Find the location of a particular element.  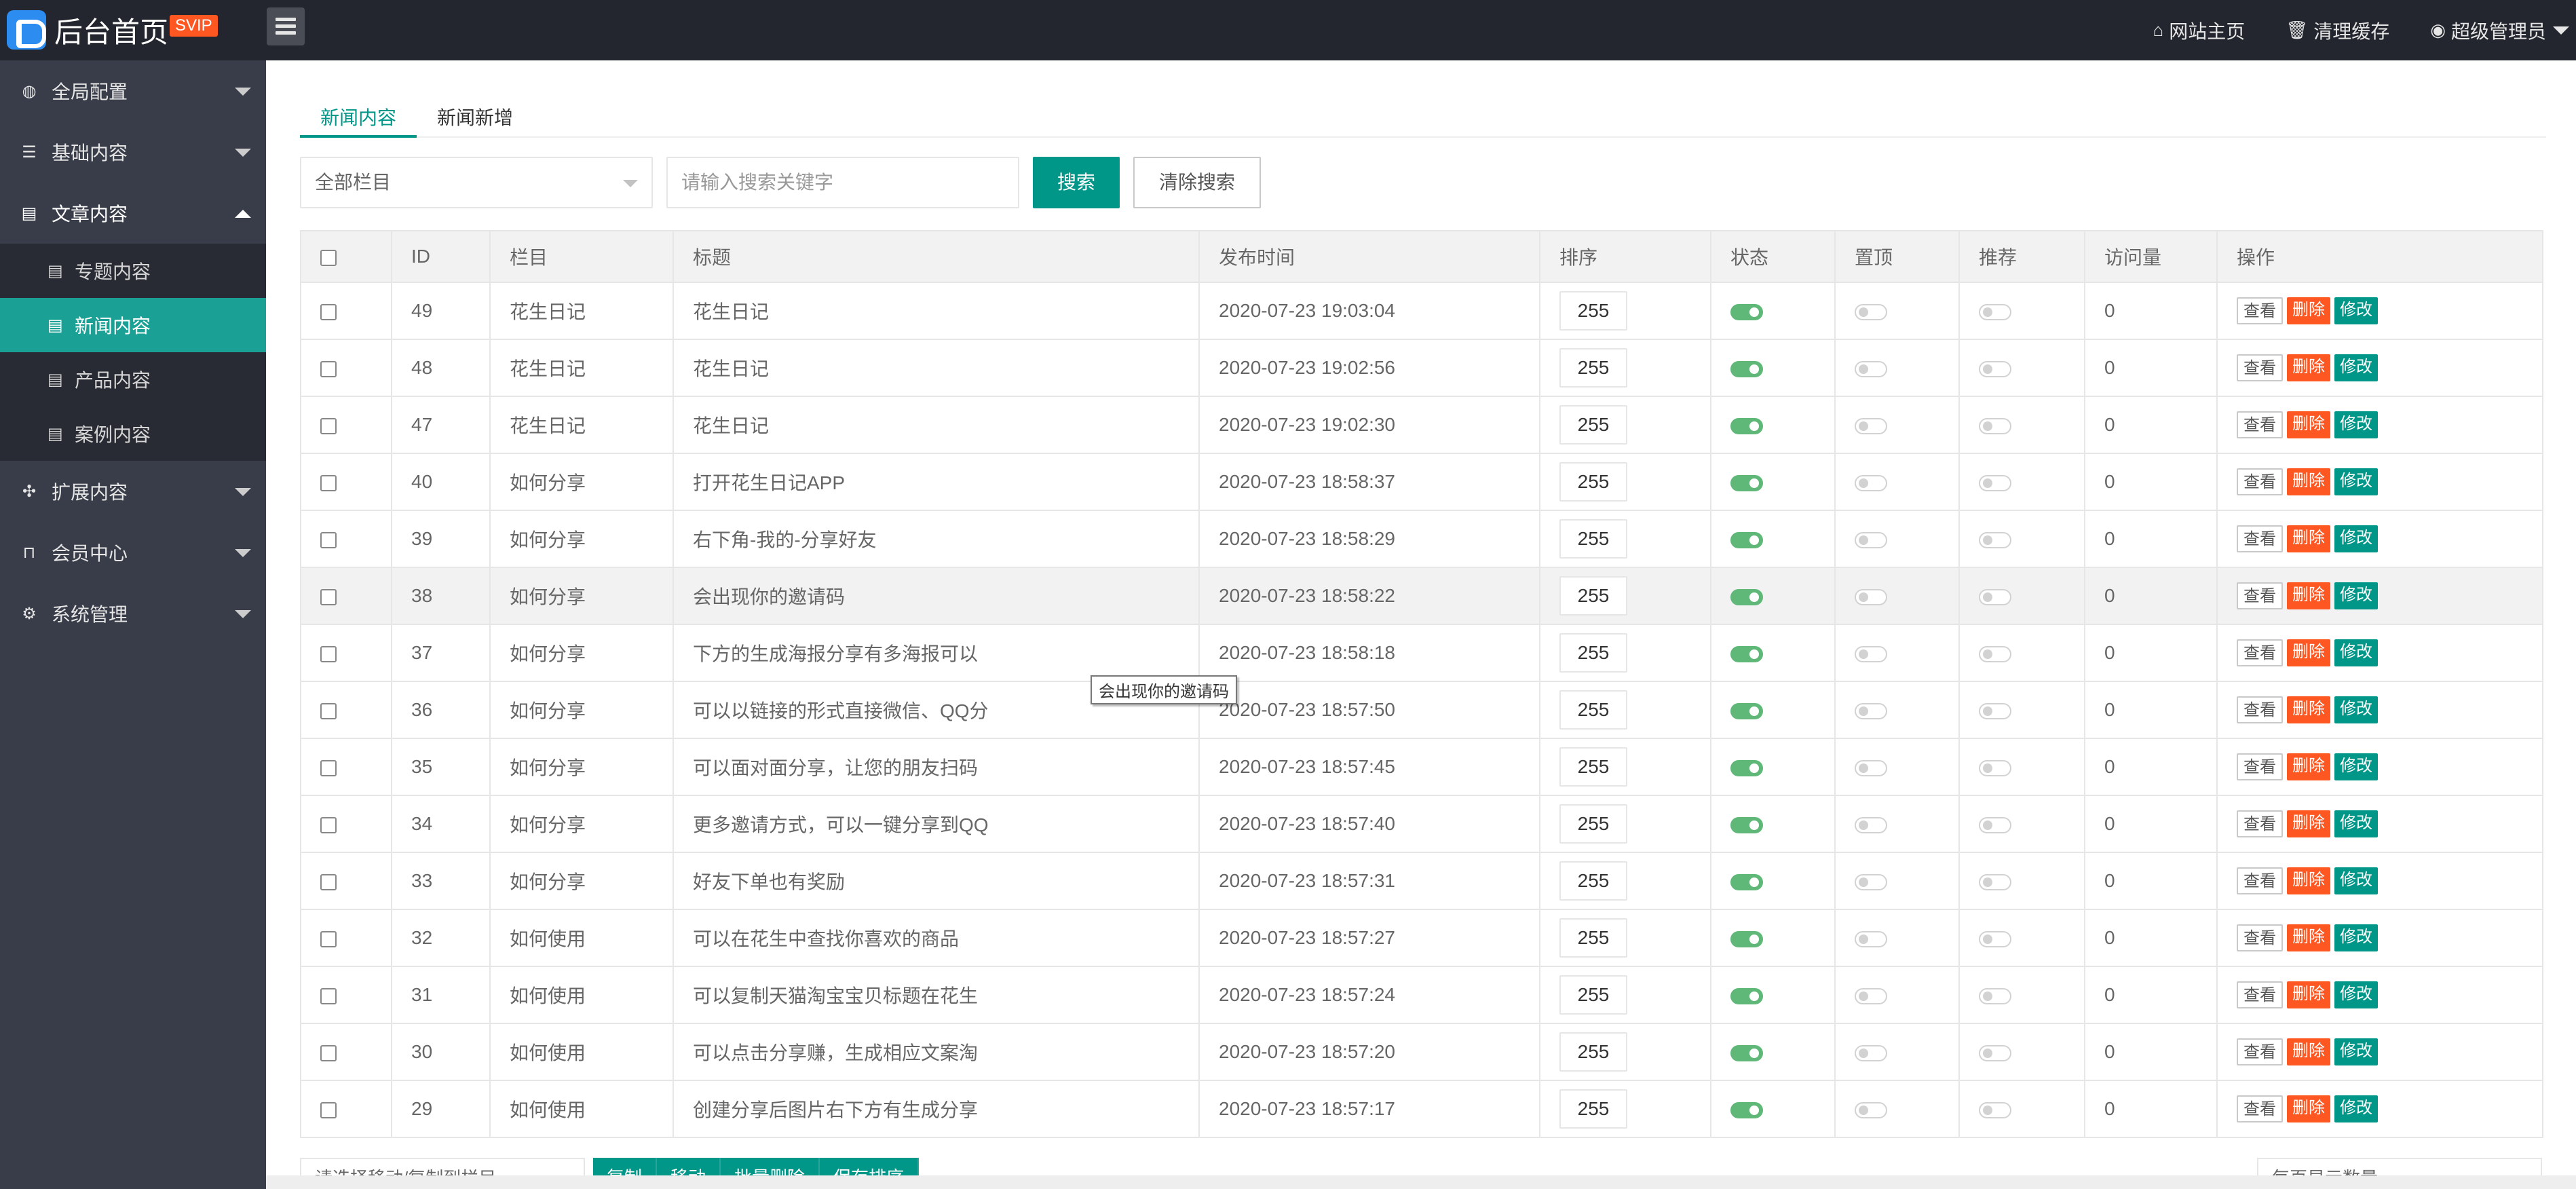

clear-cache-link: 🗑 清理缓存 is located at coordinates (2337, 30).